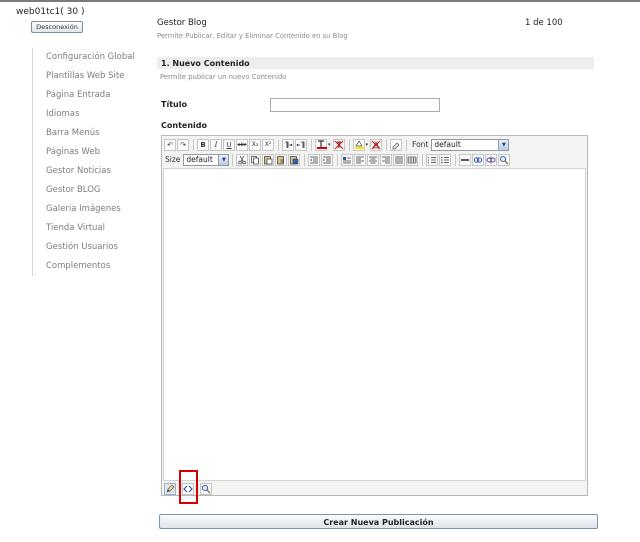 The width and height of the screenshot is (640, 542). What do you see at coordinates (386, 159) in the screenshot?
I see `align-right-icon` at bounding box center [386, 159].